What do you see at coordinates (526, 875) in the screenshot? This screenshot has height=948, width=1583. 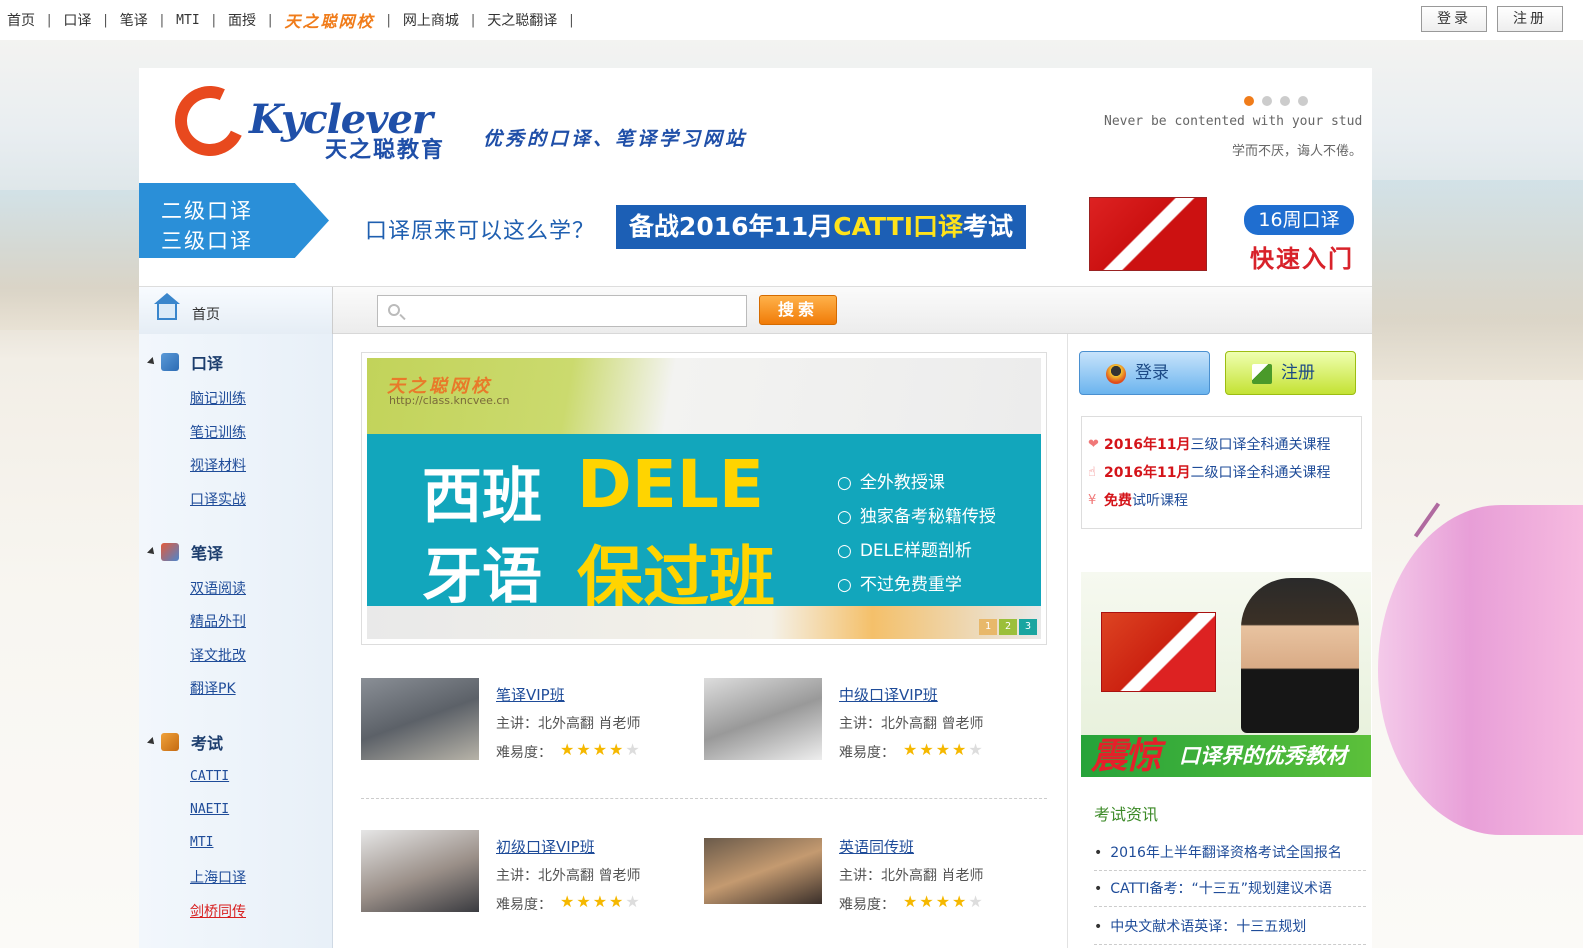 I see `course-card: 初级口译VIP班 主讲：北外高翻 曾老师 难易度： ★★★★★` at bounding box center [526, 875].